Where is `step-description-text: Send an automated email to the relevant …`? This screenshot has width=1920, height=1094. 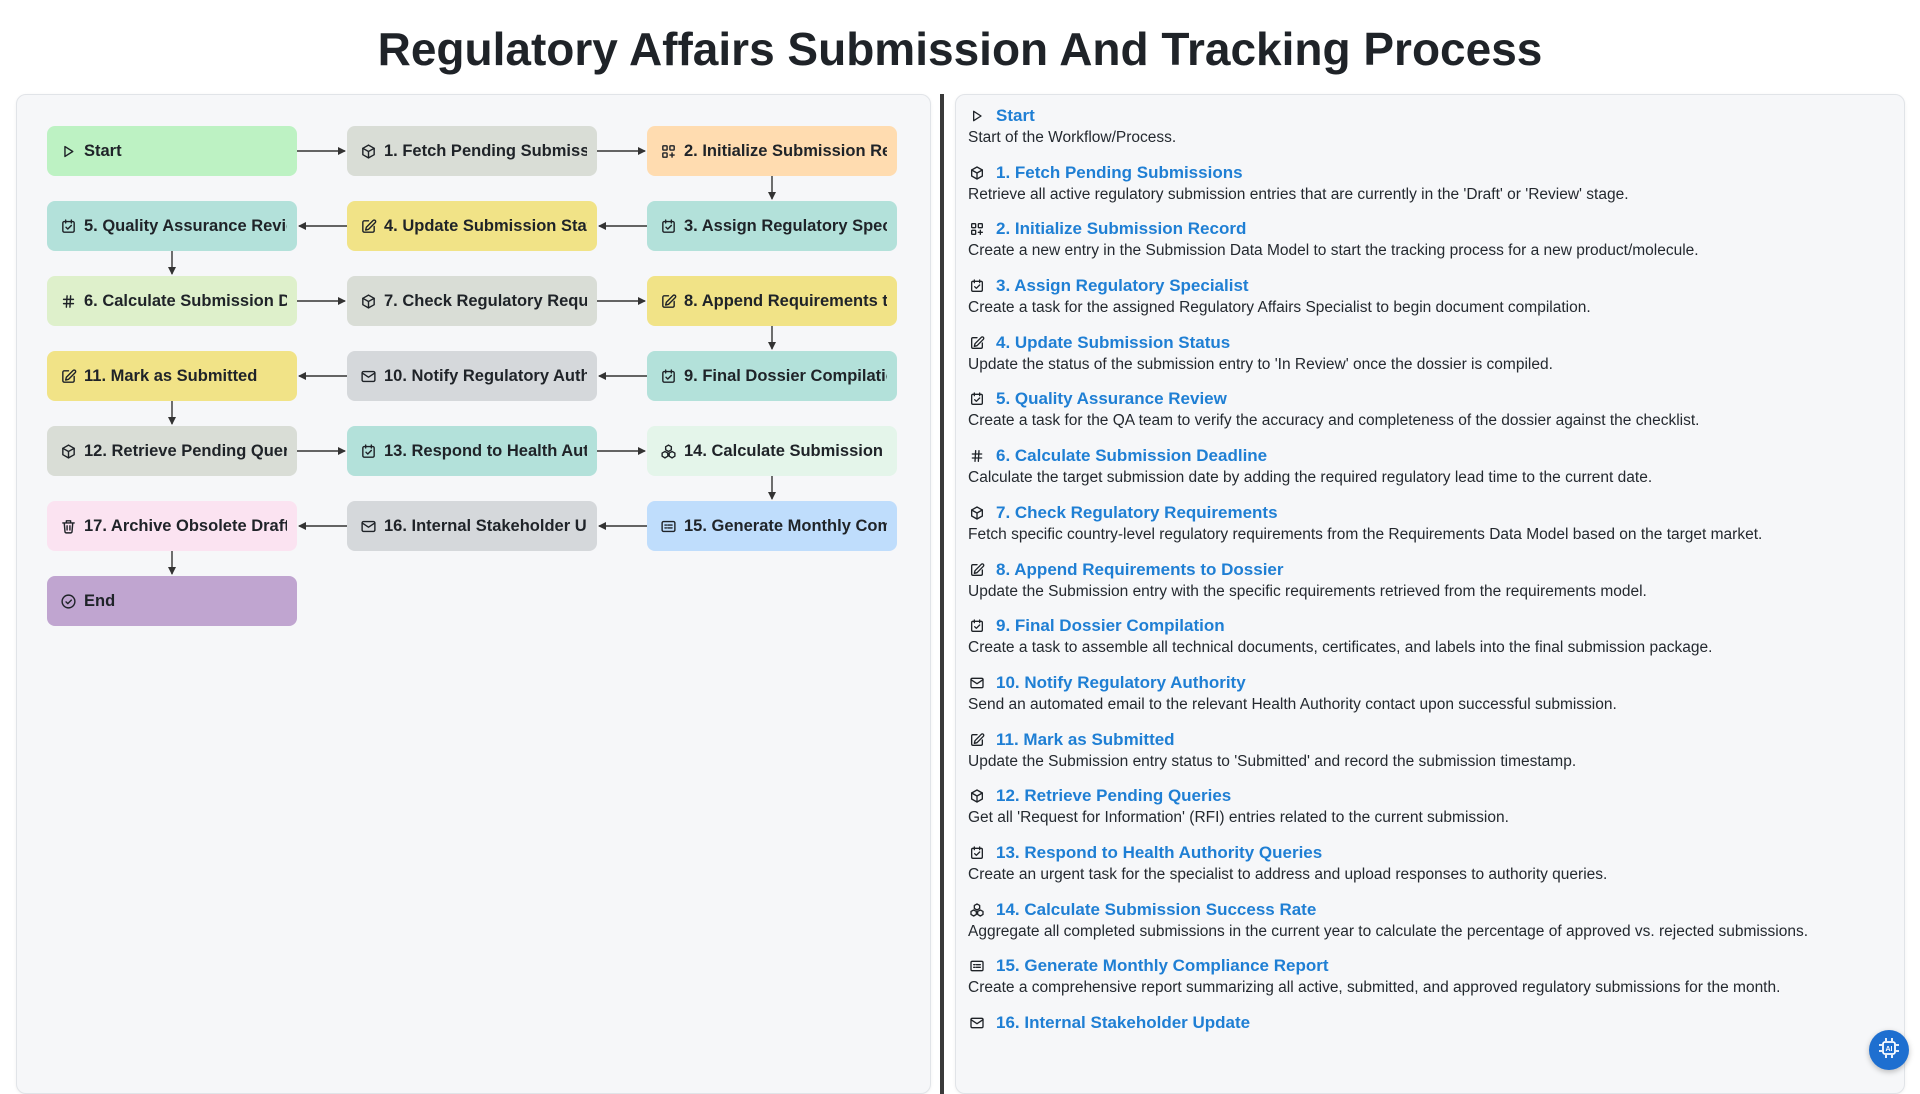 step-description-text: Send an automated email to the relevant … is located at coordinates (1292, 704).